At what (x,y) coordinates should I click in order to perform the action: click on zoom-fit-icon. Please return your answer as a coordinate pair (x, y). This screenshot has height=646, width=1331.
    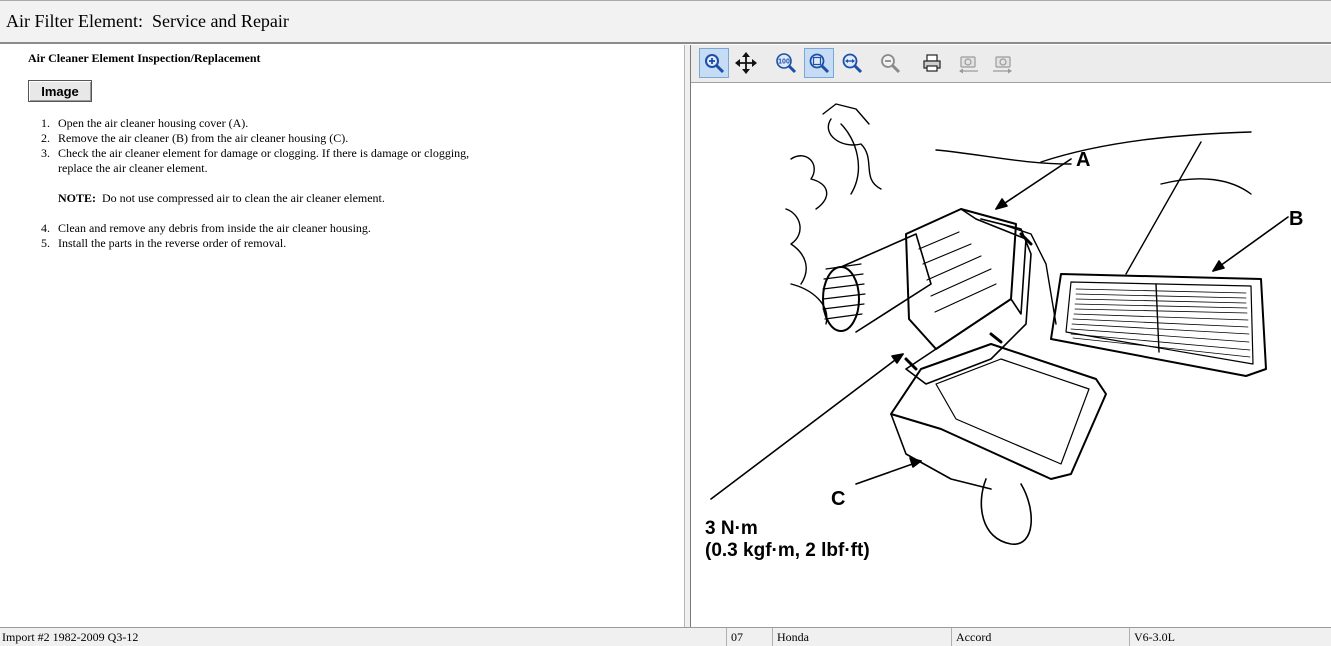
    Looking at the image, I should click on (819, 63).